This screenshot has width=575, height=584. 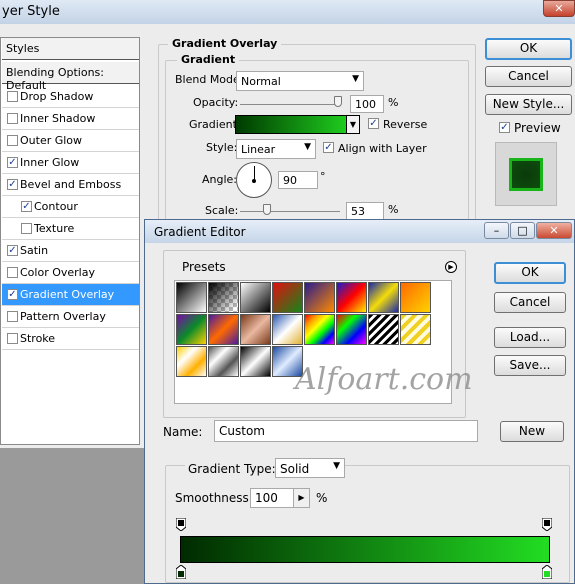 I want to click on chevron-right-icon: ▶, so click(x=301, y=497).